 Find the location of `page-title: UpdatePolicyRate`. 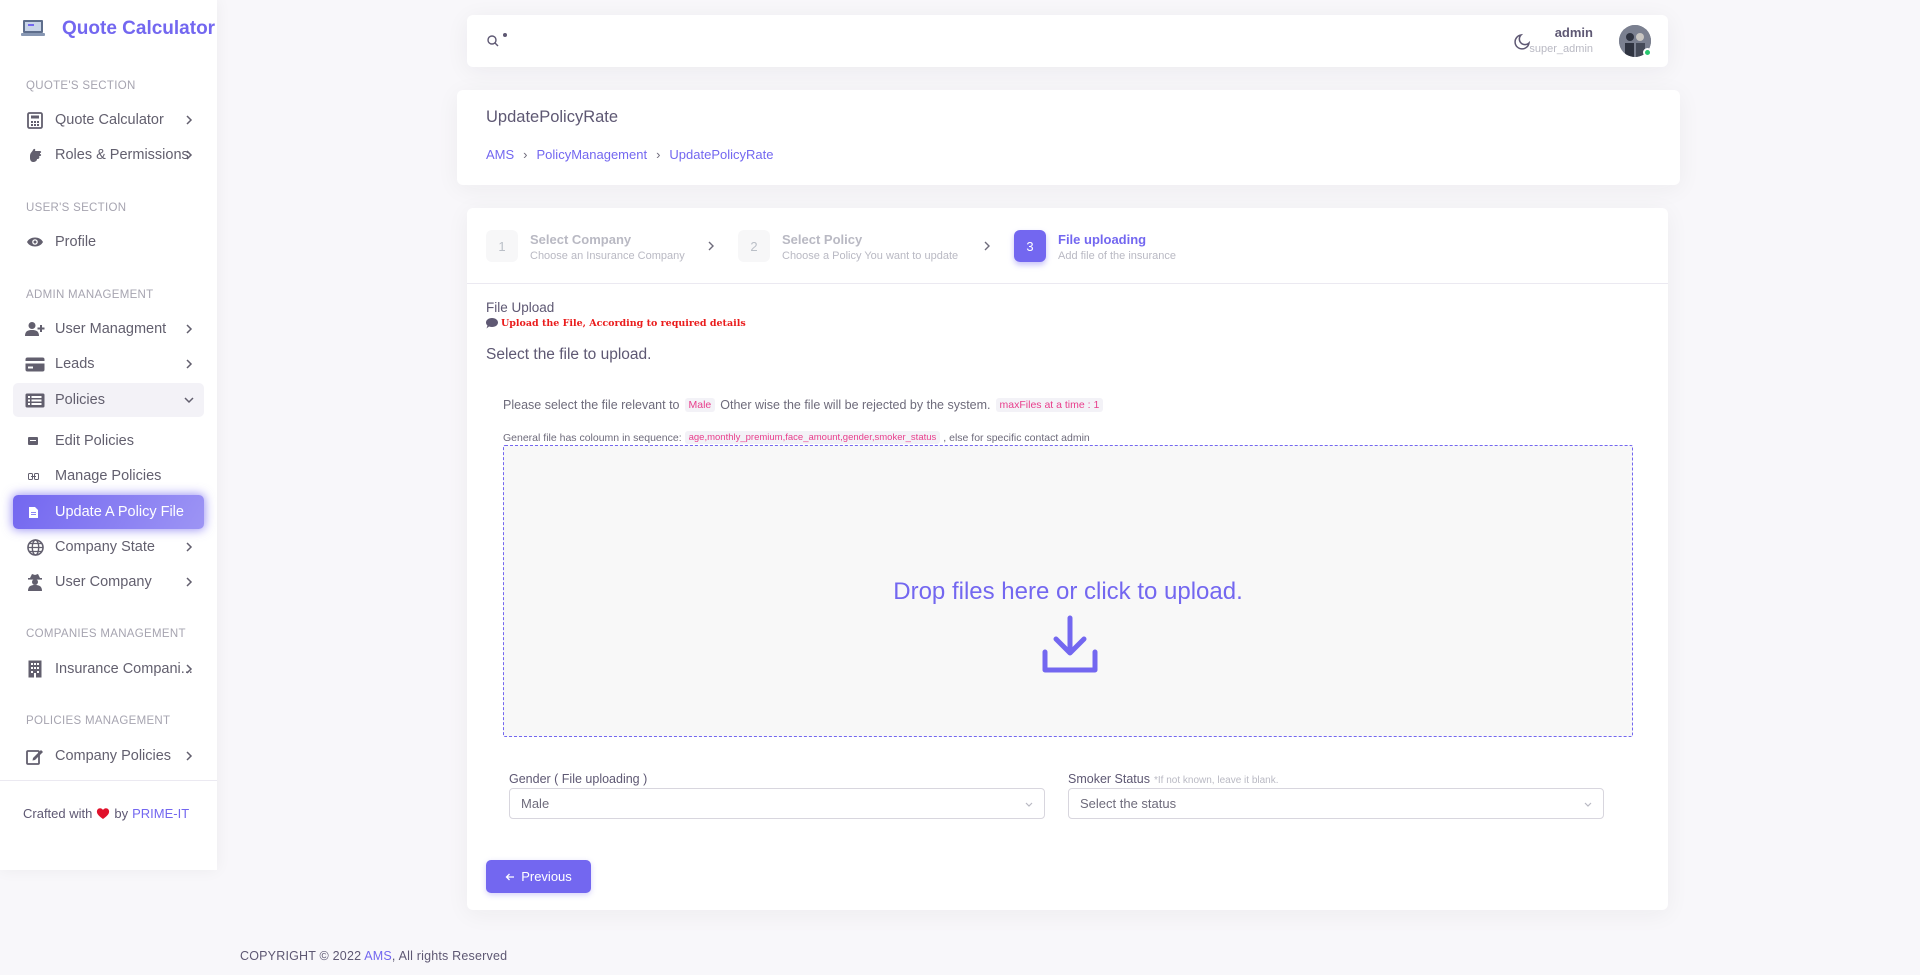

page-title: UpdatePolicyRate is located at coordinates (552, 117).